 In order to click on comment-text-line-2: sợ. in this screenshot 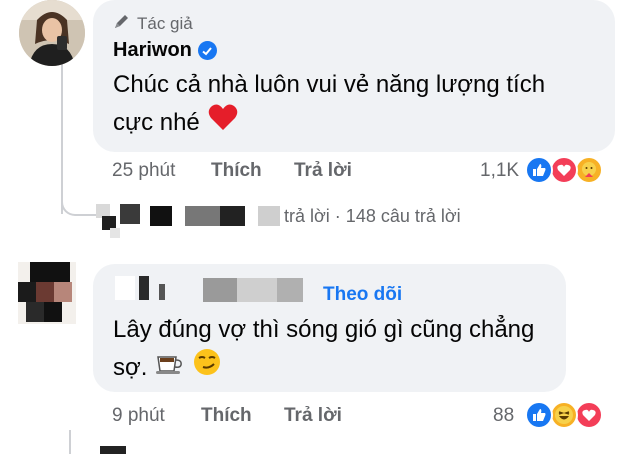, I will do `click(167, 368)`.